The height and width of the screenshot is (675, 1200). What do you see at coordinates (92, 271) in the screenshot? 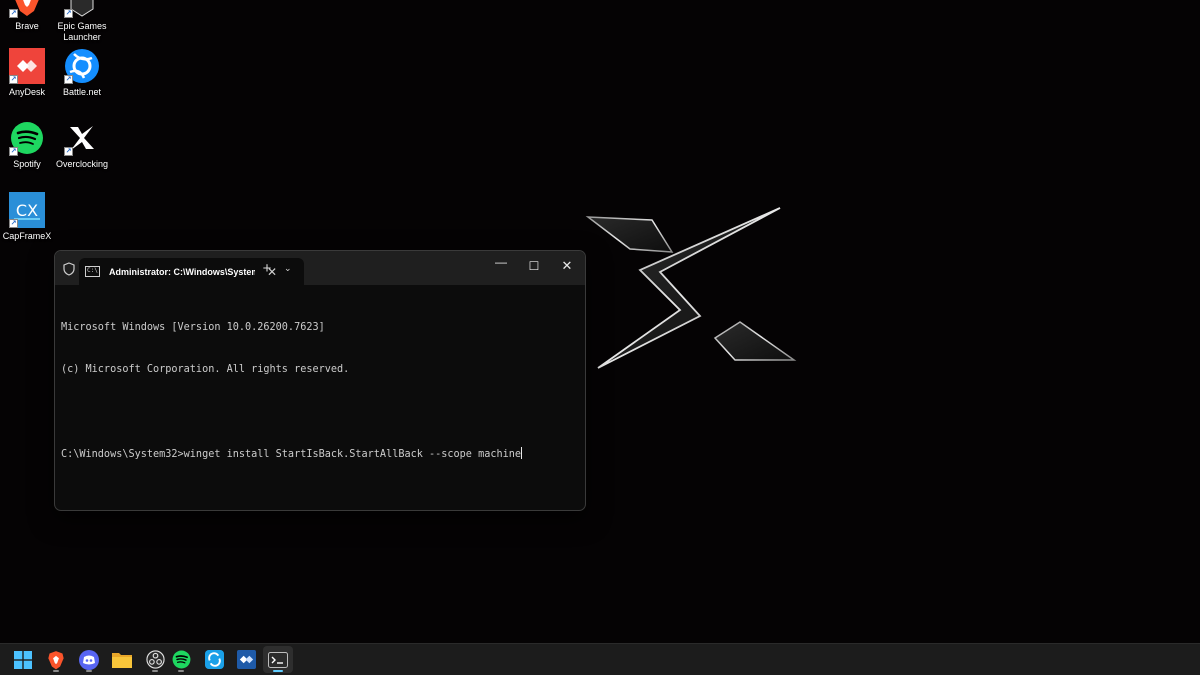
I see `cmd-icon: C:\` at bounding box center [92, 271].